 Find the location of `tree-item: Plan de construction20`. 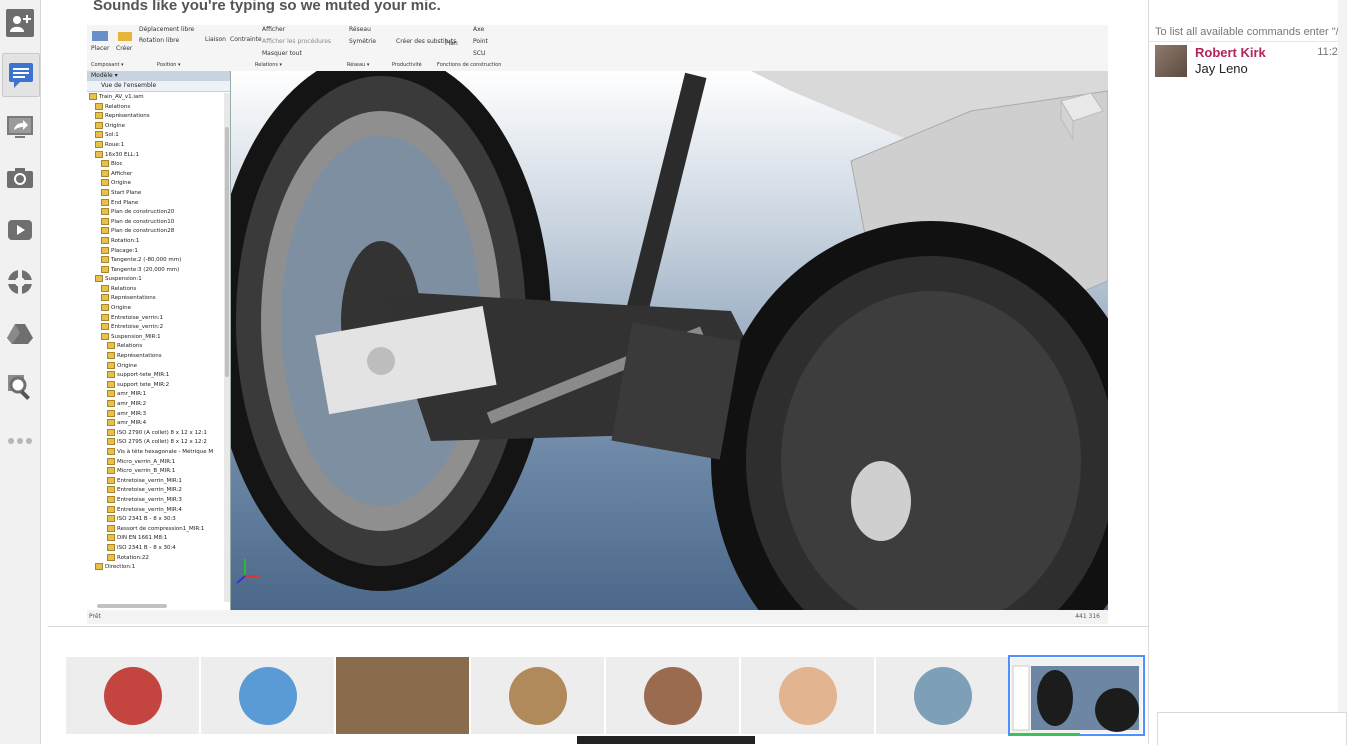

tree-item: Plan de construction20 is located at coordinates (155, 213).